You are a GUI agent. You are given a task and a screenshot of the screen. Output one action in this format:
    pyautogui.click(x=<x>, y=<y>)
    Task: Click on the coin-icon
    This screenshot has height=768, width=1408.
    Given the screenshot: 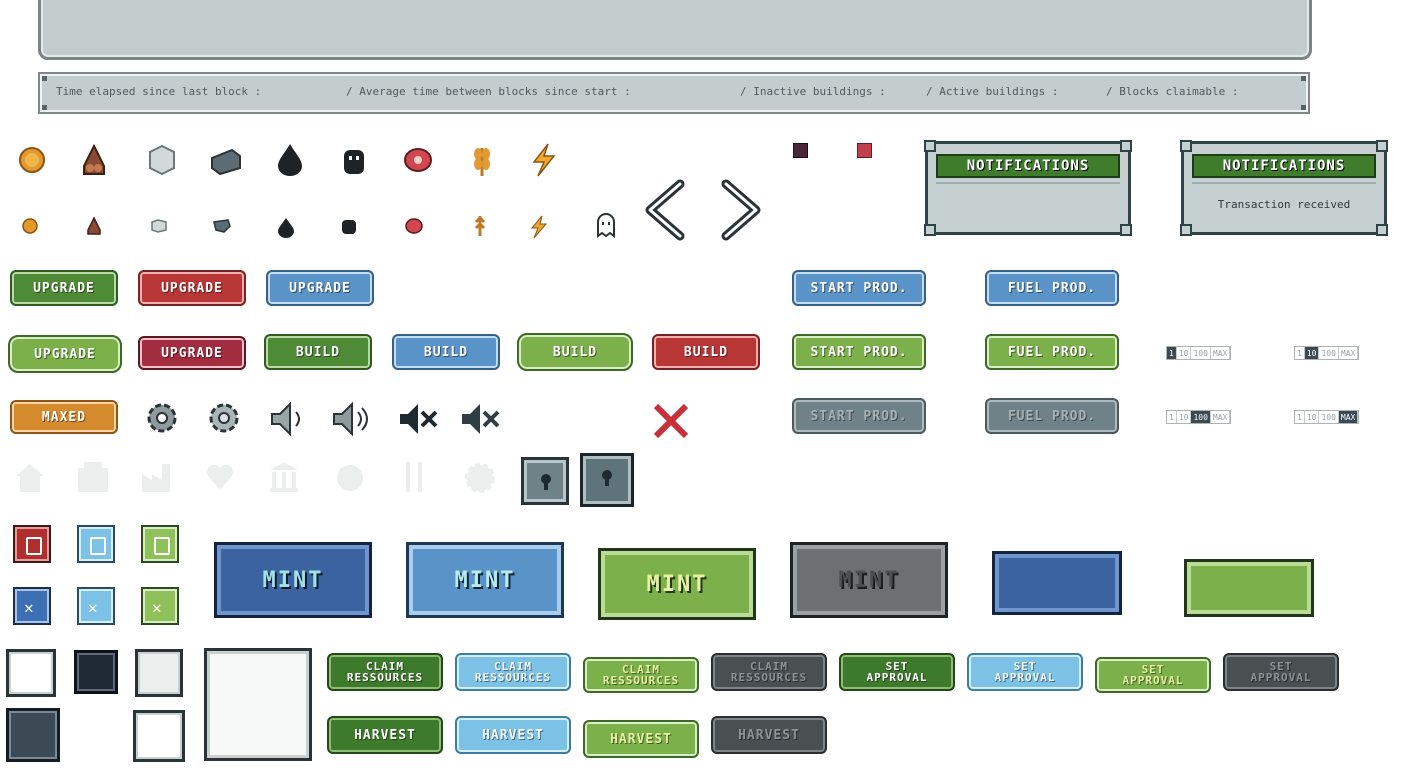 What is the action you would take?
    pyautogui.click(x=32, y=160)
    